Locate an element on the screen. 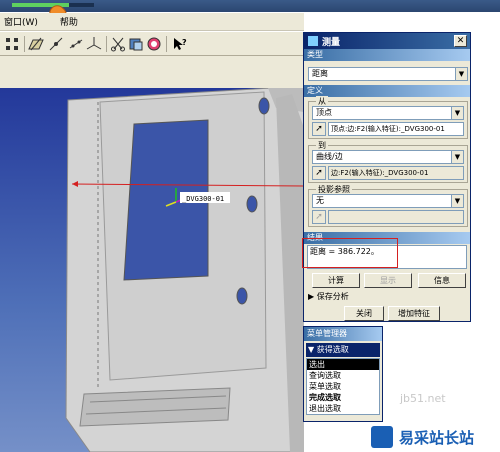 This screenshot has width=500, height=452. whats-this-help-icon: ? is located at coordinates (180, 44).